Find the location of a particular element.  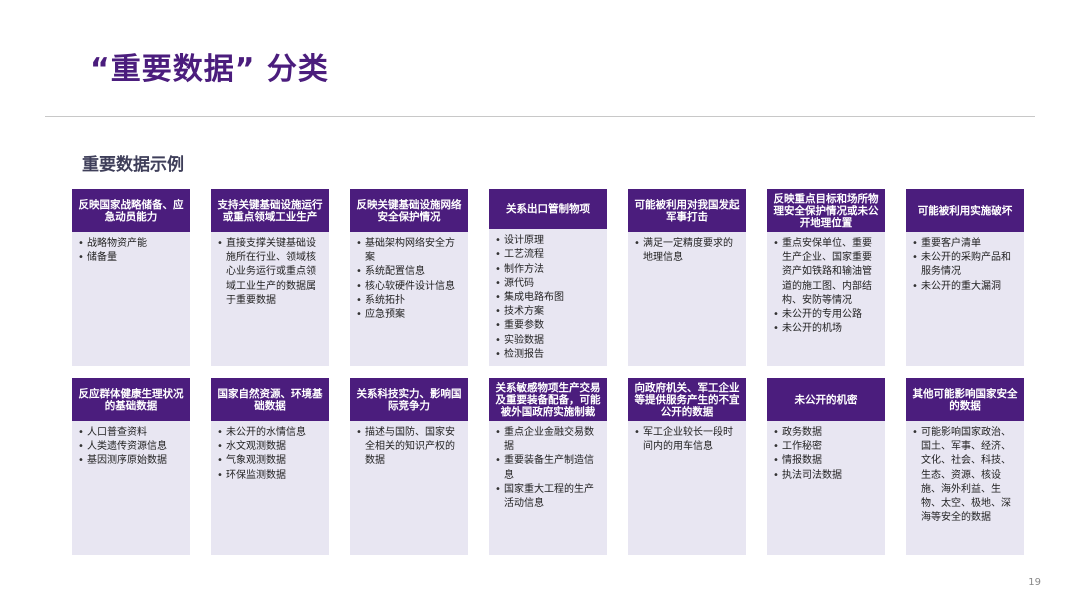

example-item: 环保监测数据 is located at coordinates (270, 476).